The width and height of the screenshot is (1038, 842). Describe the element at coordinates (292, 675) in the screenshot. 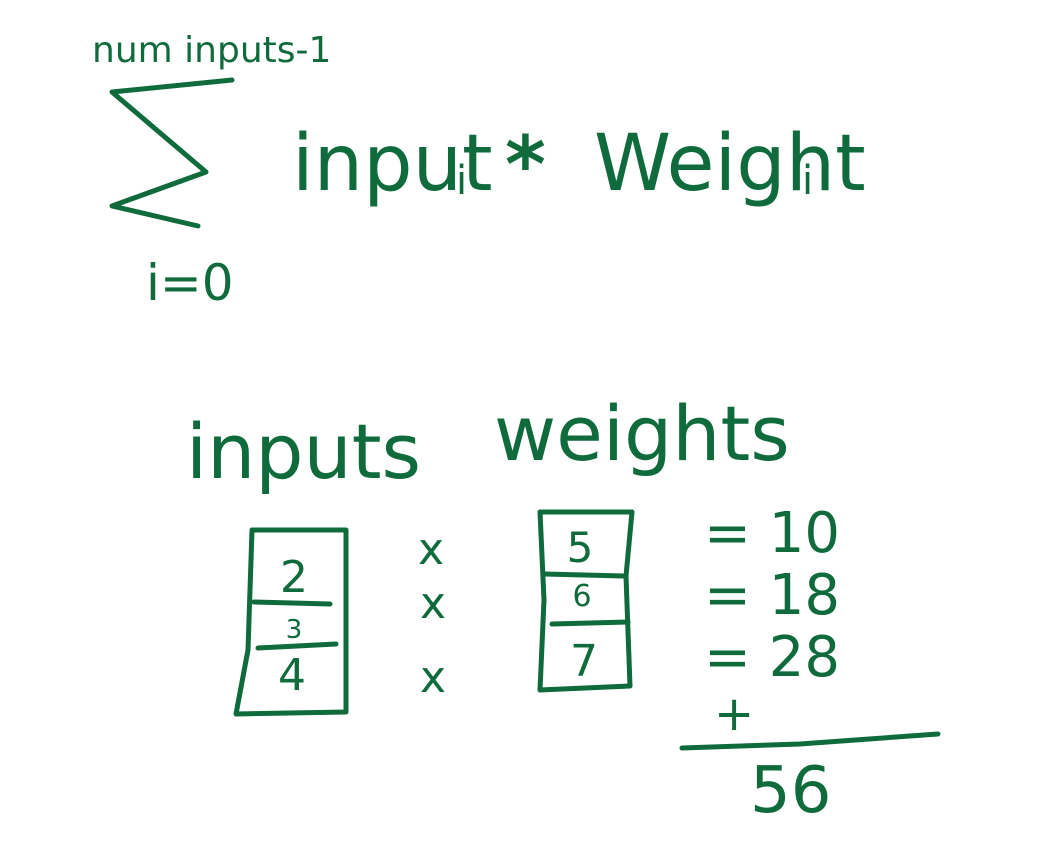

I see `input-cell-value: 4` at that location.